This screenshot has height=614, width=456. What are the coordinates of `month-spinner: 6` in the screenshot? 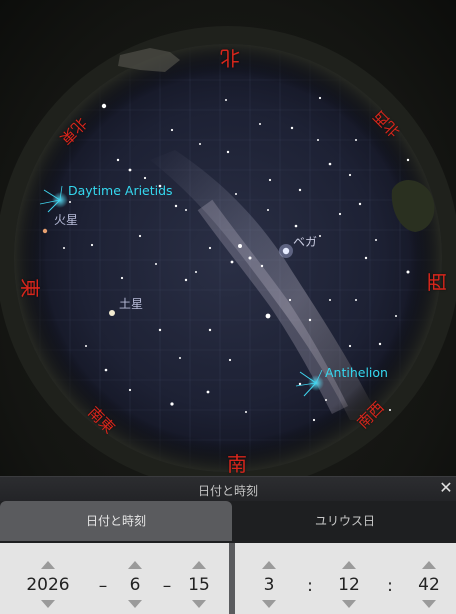 It's located at (135, 578).